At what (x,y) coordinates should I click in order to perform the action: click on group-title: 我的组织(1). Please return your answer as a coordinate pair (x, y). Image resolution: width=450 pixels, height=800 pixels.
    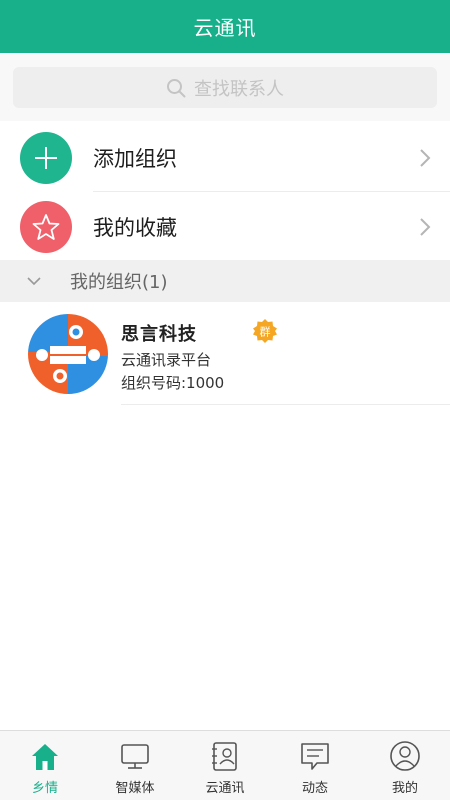
    Looking at the image, I should click on (119, 282).